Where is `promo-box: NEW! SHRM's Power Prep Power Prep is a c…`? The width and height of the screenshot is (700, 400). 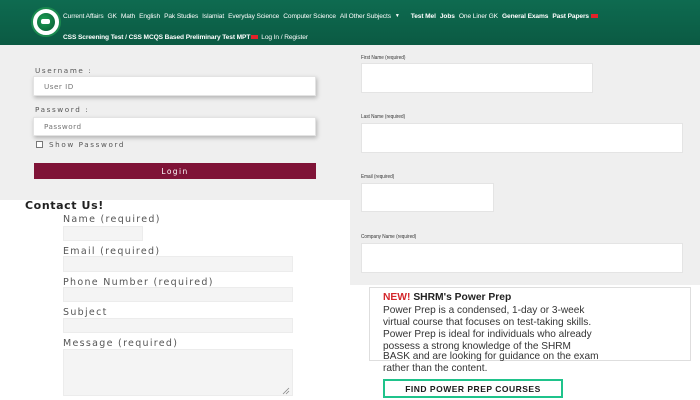 promo-box: NEW! SHRM's Power Prep Power Prep is a c… is located at coordinates (530, 324).